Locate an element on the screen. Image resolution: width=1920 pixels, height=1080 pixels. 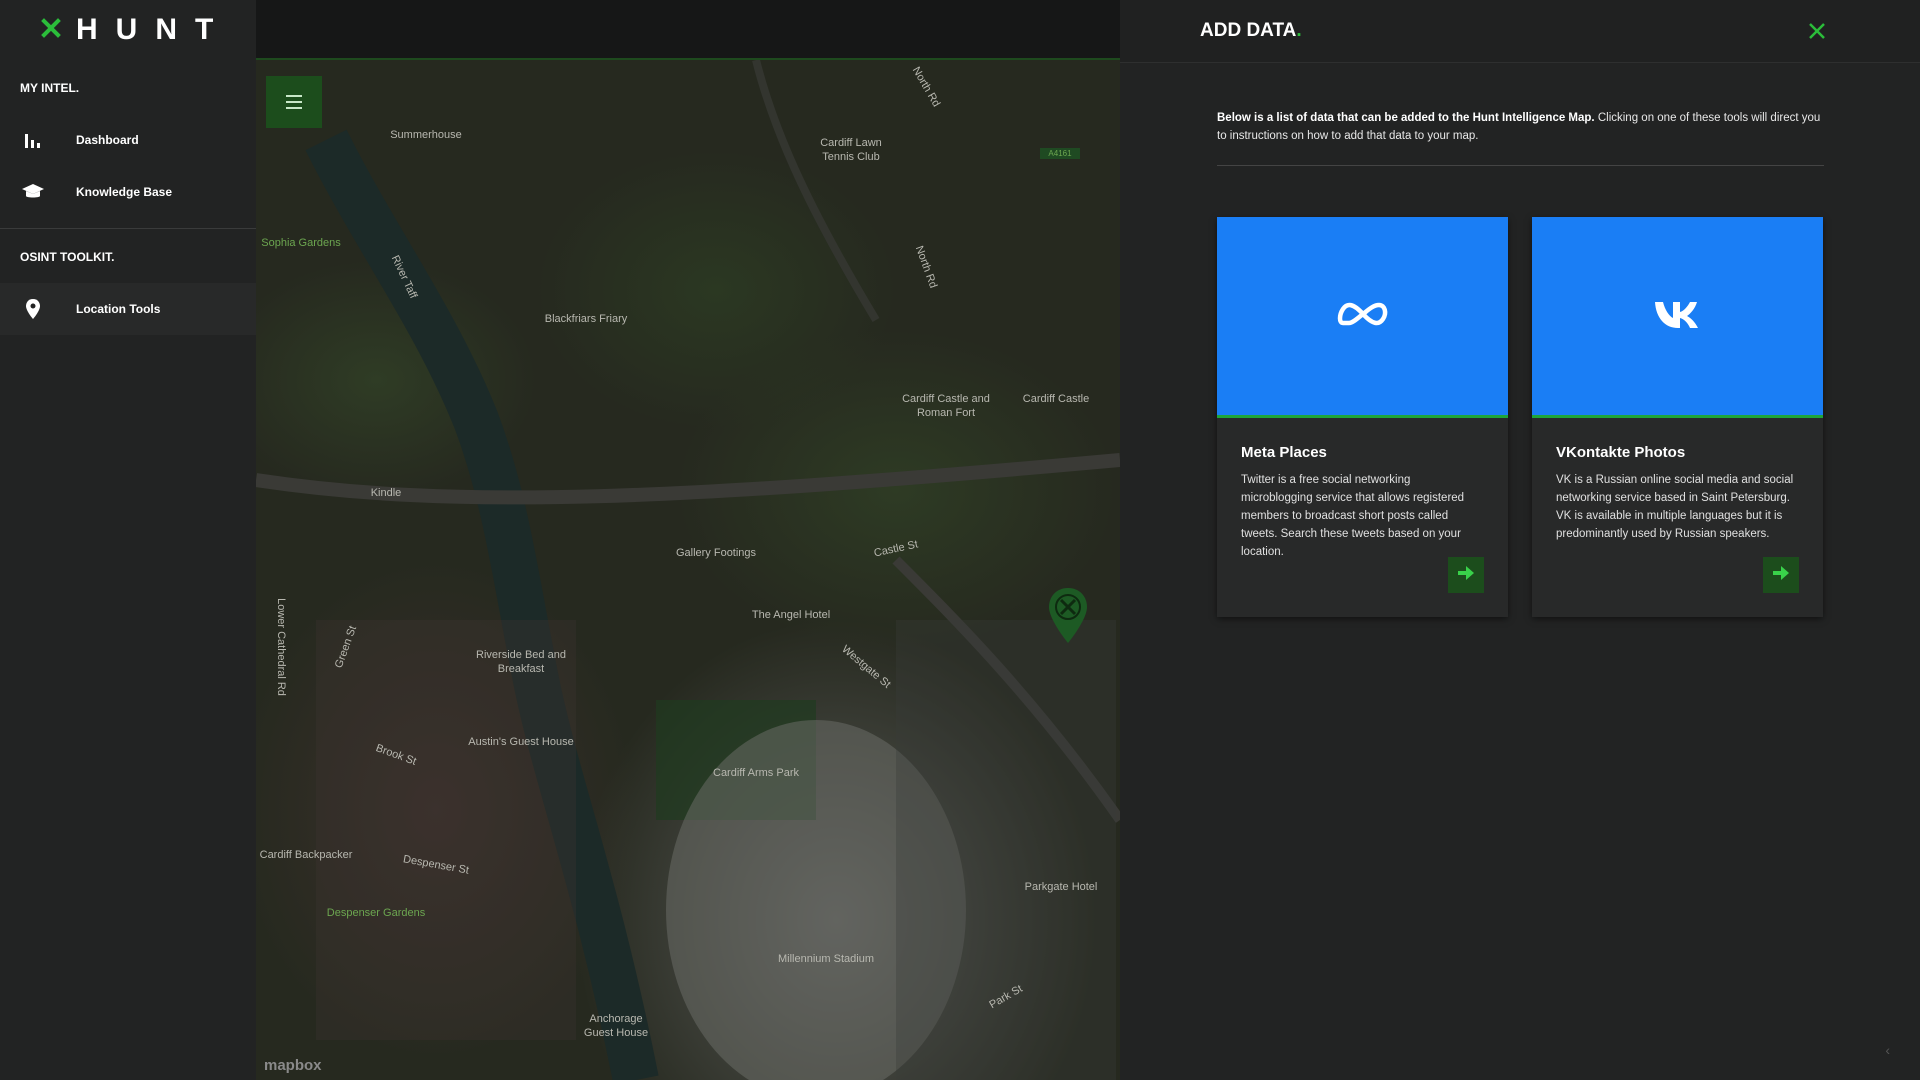
bar-chart-icon is located at coordinates (33, 140).